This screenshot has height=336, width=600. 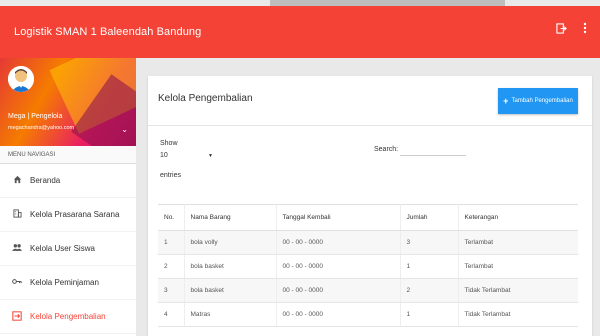 What do you see at coordinates (171, 314) in the screenshot?
I see `table-cell: 4` at bounding box center [171, 314].